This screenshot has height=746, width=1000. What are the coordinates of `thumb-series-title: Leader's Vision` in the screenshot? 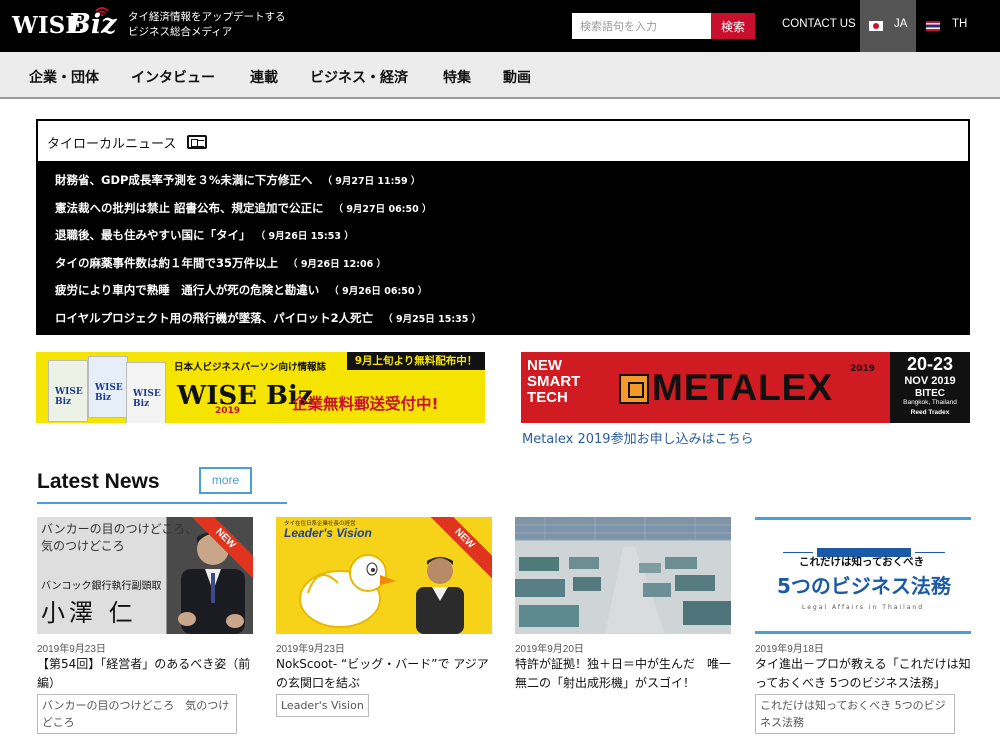 It's located at (328, 533).